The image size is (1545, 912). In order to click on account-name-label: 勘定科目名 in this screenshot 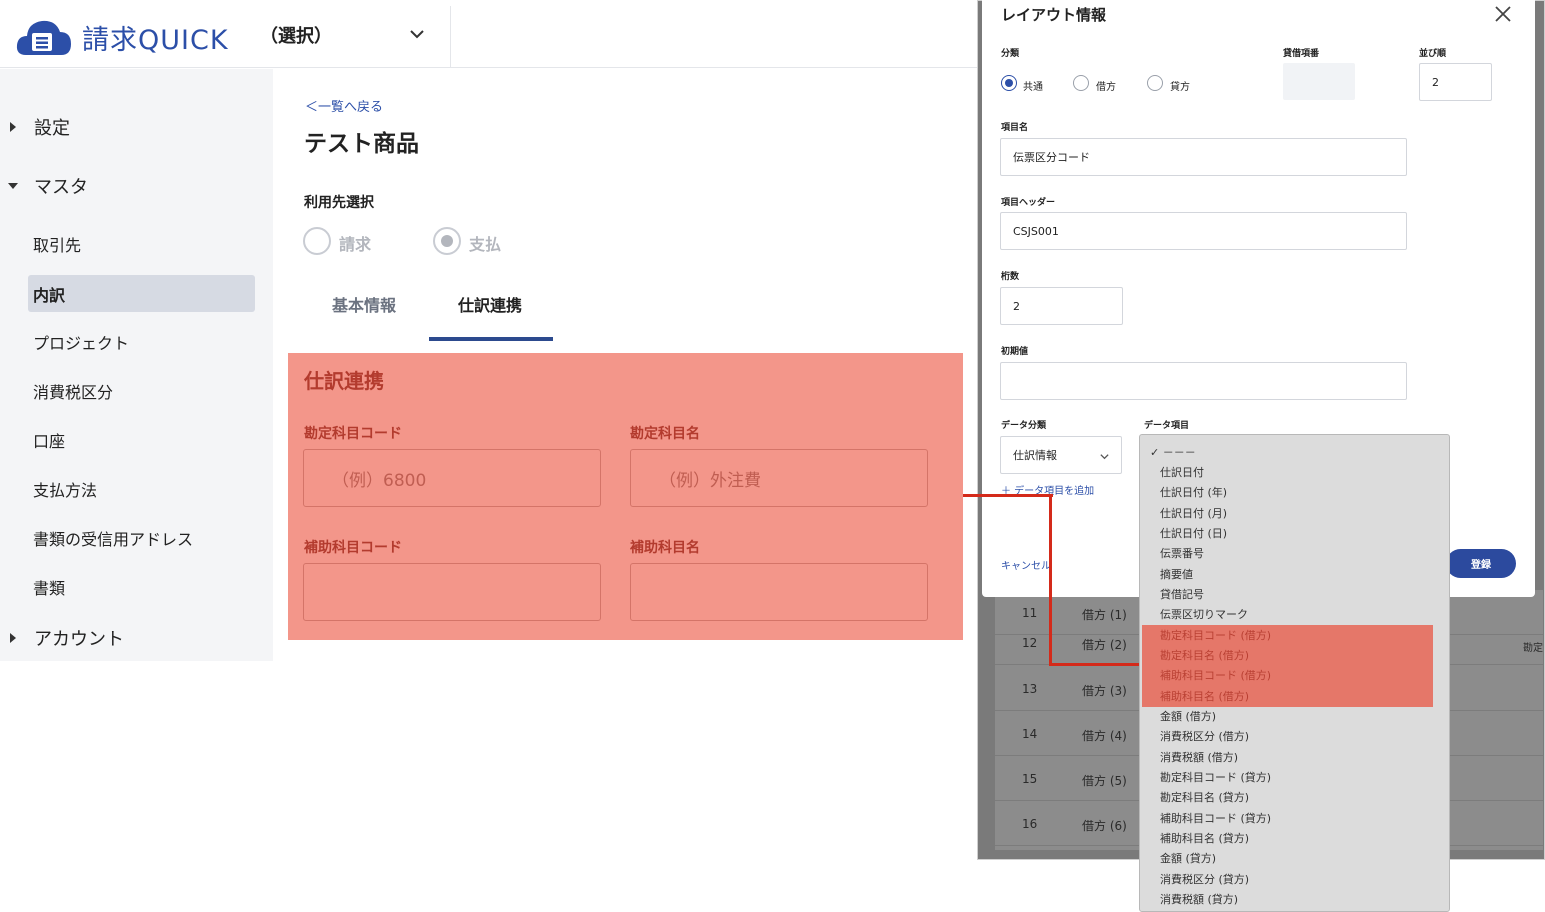, I will do `click(665, 434)`.